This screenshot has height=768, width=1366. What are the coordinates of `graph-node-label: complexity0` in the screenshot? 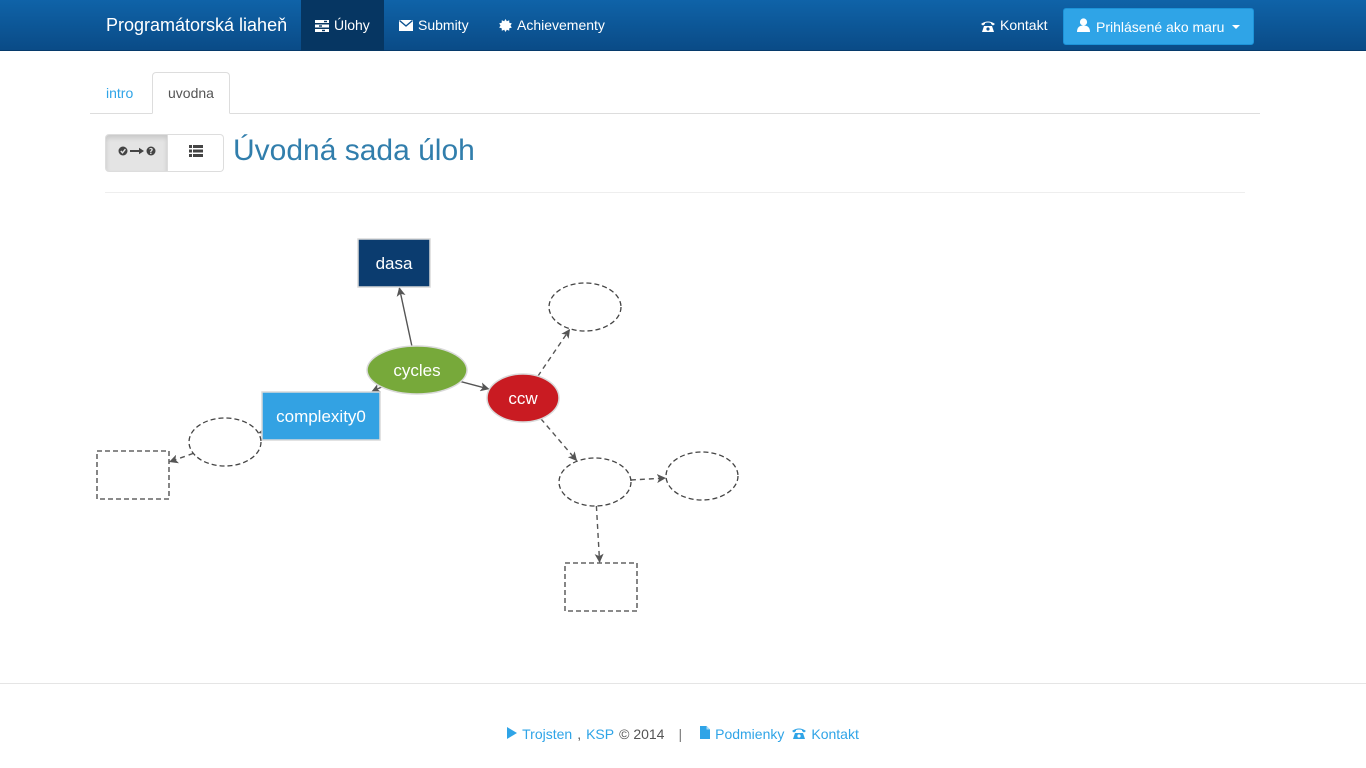 It's located at (321, 416).